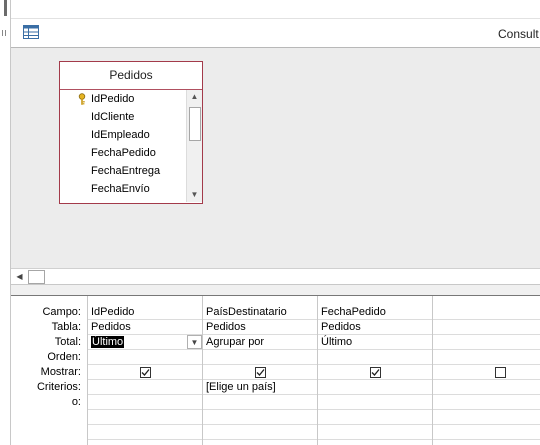 This screenshot has width=540, height=445. I want to click on row-label-orden: Orden:, so click(64, 357).